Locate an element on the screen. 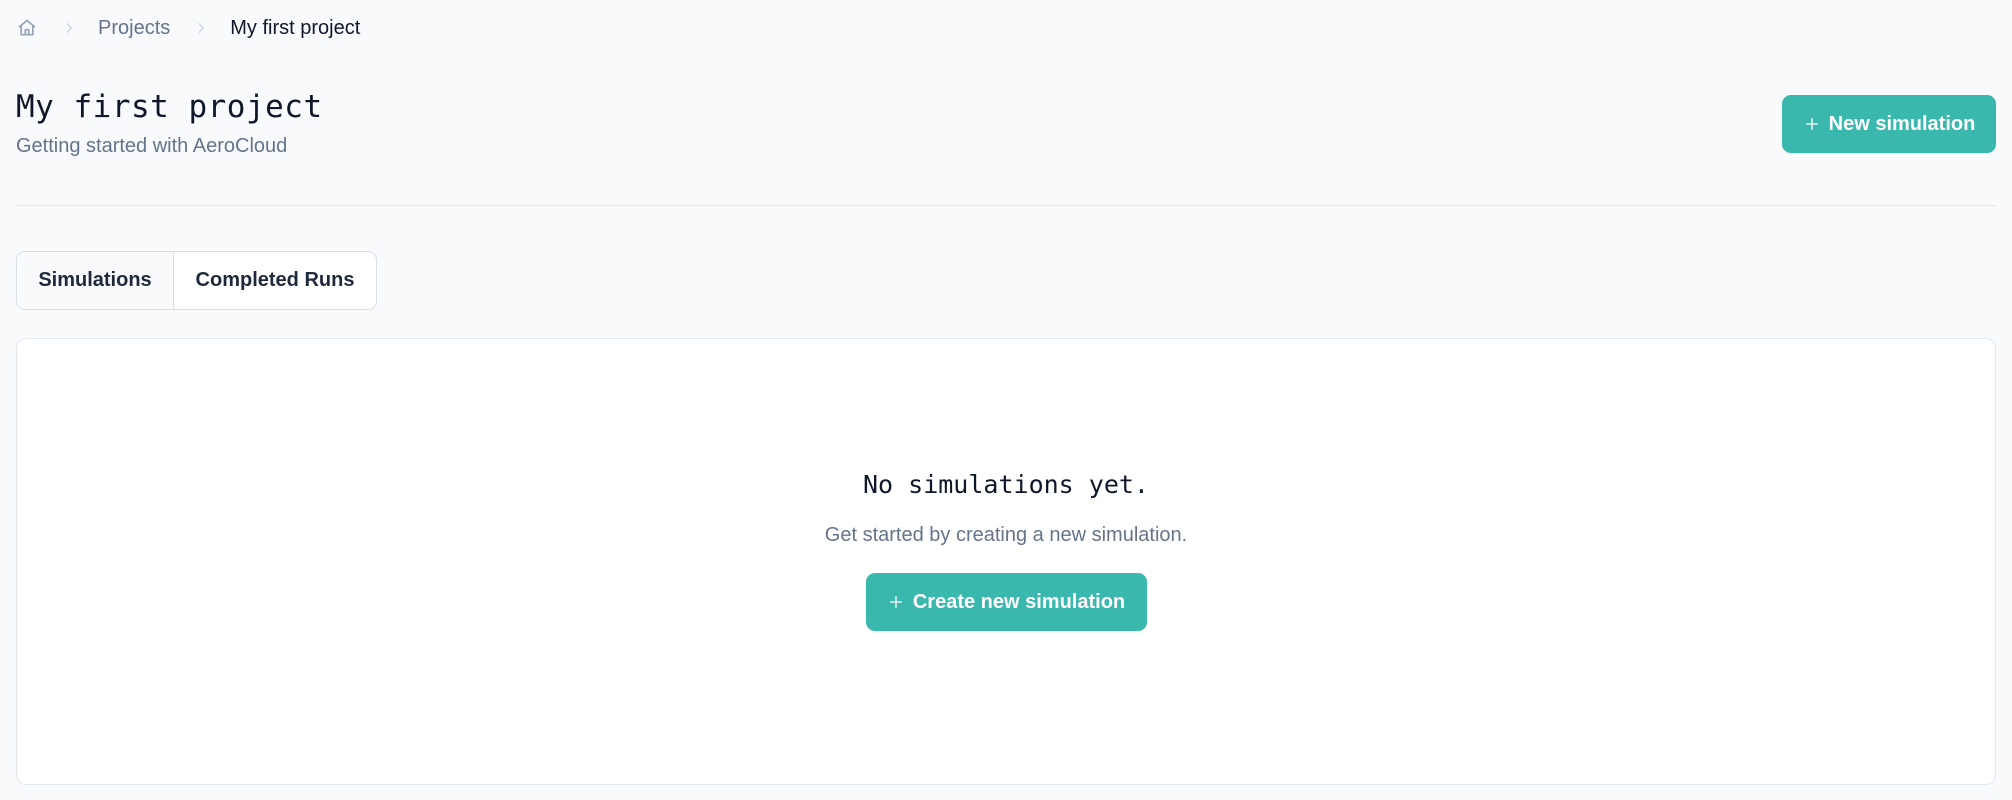 The image size is (2012, 800). breadcrumb: Projects My first project is located at coordinates (188, 28).